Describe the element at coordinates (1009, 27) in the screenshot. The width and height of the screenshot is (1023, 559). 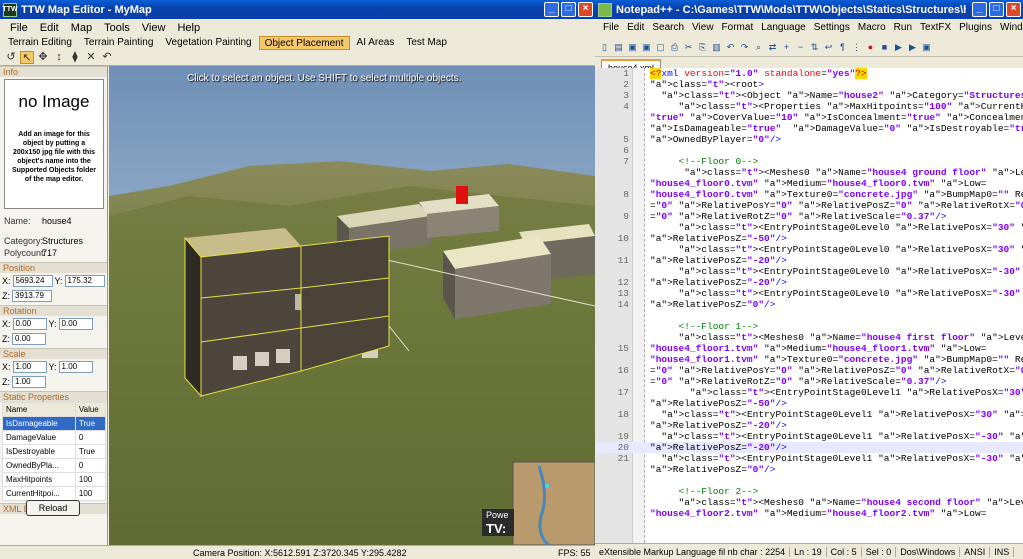
I see `np-menu-window: Window` at that location.